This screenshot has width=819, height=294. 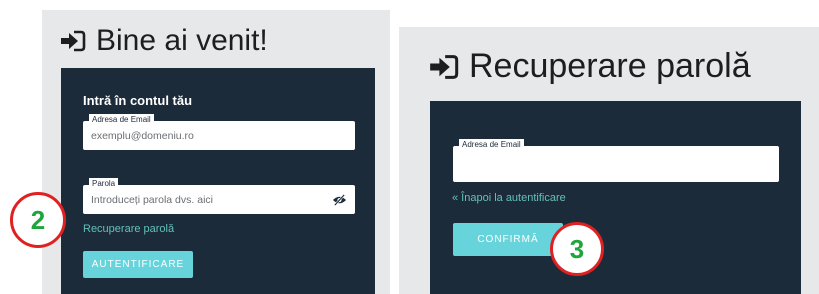 I want to click on confirm-button: CONFIRMĂ, so click(x=508, y=239).